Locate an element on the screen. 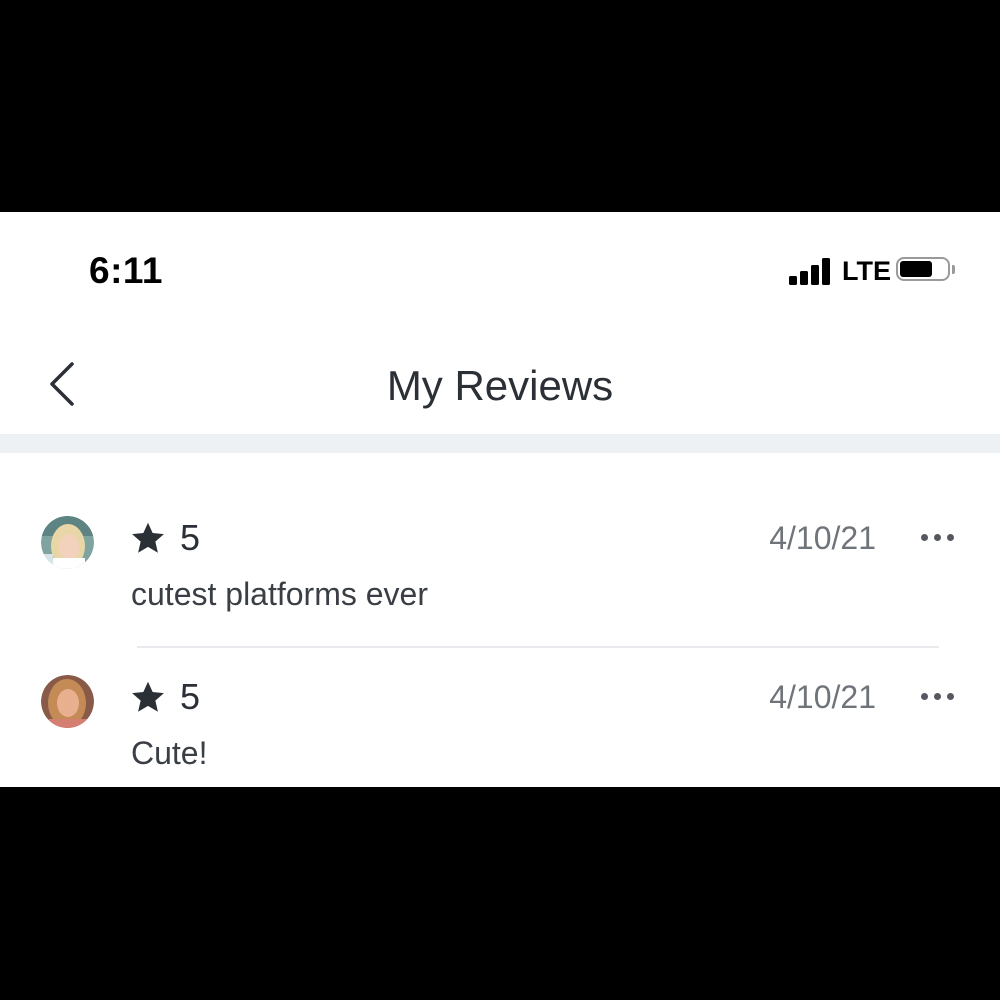 The width and height of the screenshot is (1000, 1000). cellular-signal-icon is located at coordinates (811, 271).